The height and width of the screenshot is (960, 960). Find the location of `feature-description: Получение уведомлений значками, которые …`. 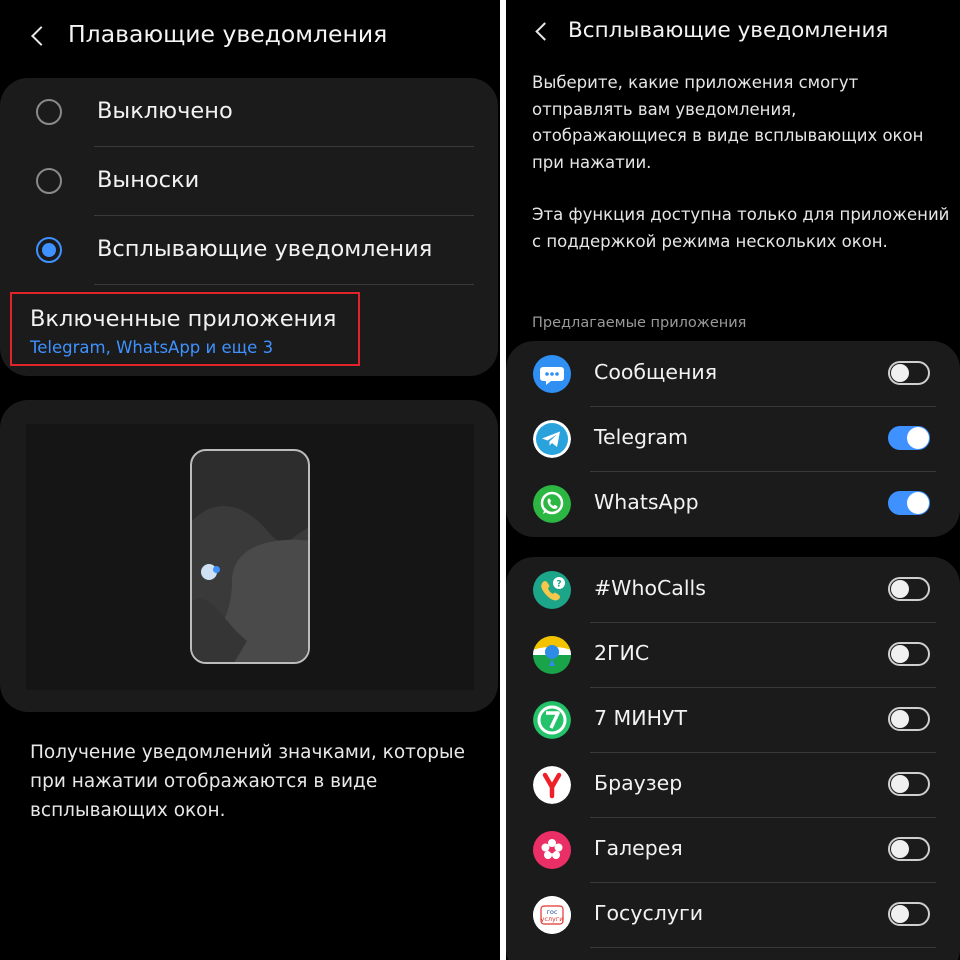

feature-description: Получение уведомлений значками, которые … is located at coordinates (247, 781).